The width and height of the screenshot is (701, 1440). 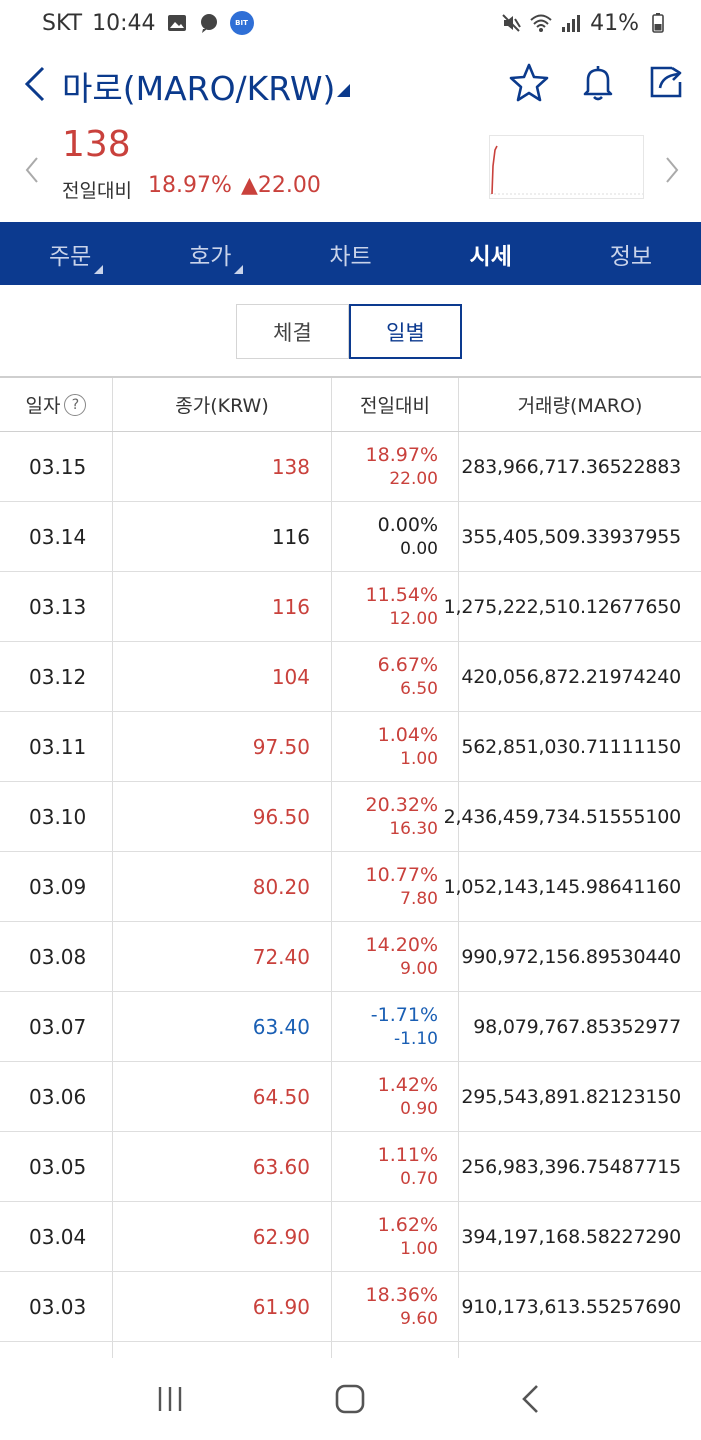 I want to click on change-cell: 20.32% 16.30, so click(x=395, y=816).